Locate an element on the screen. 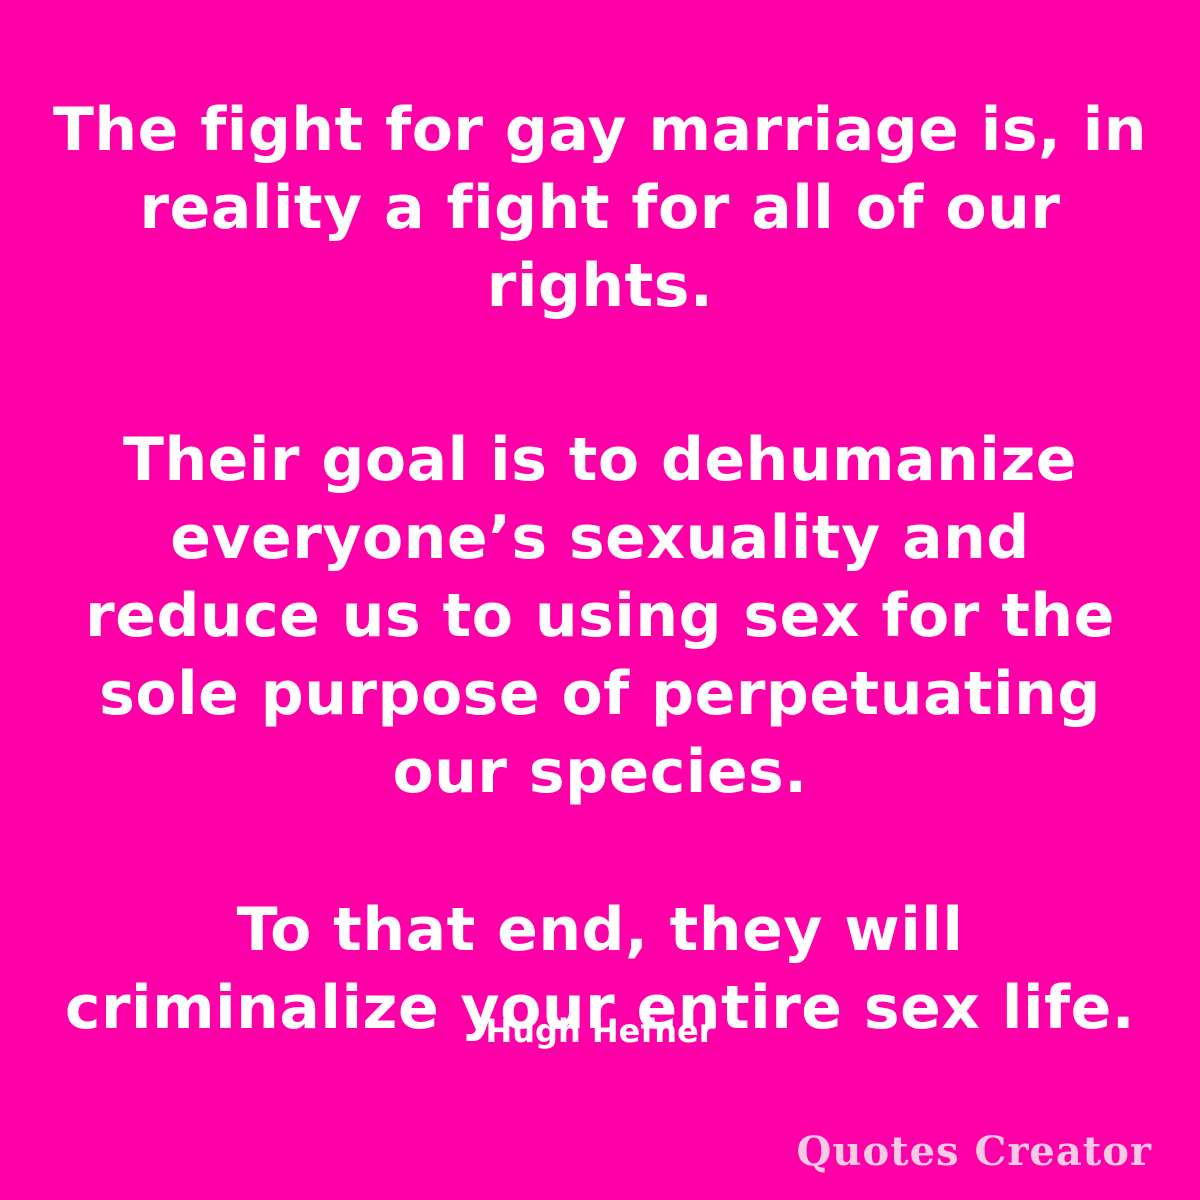 The image size is (1200, 1200). quote-line: reality a fight for all of our is located at coordinates (600, 208).